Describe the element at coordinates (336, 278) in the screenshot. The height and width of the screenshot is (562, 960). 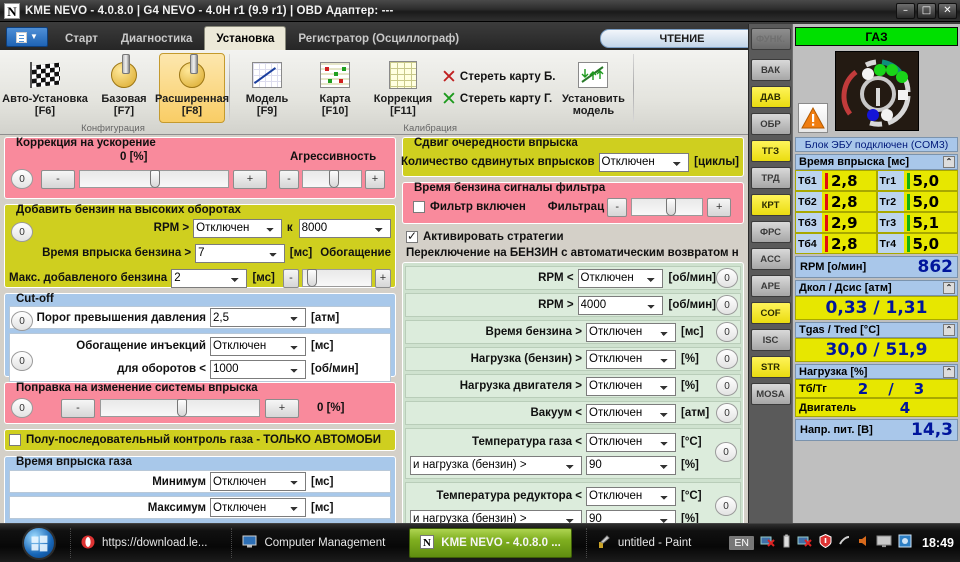
I see `enrichment-slider` at that location.